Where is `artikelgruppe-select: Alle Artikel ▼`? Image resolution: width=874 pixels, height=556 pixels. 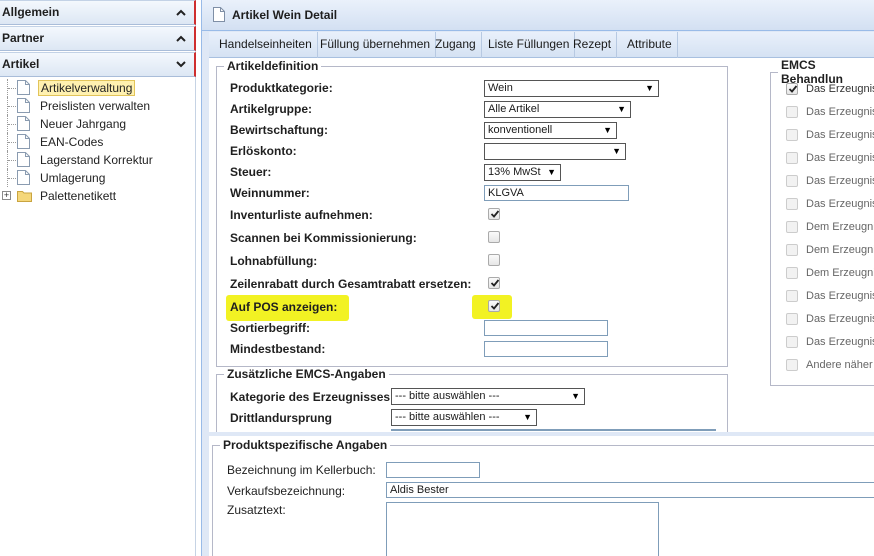 artikelgruppe-select: Alle Artikel ▼ is located at coordinates (557, 109).